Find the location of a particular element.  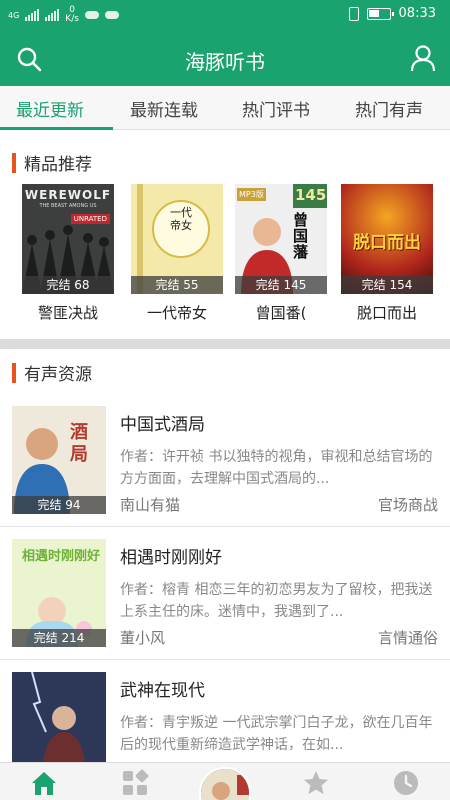

status-bar: 4G 0 K/s 08:33 is located at coordinates (225, 16).